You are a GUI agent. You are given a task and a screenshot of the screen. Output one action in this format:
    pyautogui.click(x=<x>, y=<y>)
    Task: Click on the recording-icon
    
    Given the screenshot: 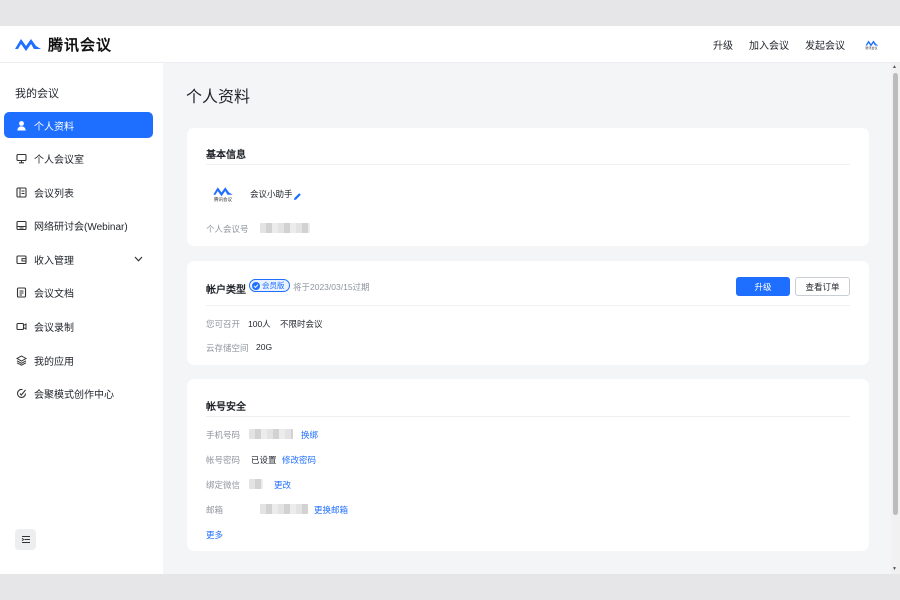 What is the action you would take?
    pyautogui.click(x=21, y=326)
    